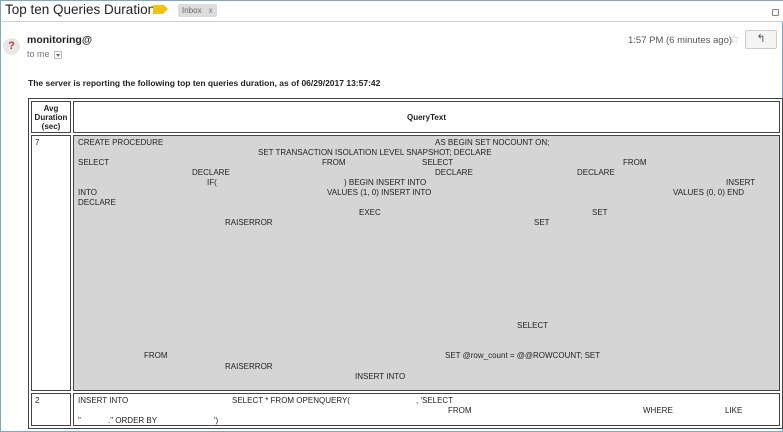  Describe the element at coordinates (121, 142) in the screenshot. I see `query-token: CREATE PROCEDURE` at that location.